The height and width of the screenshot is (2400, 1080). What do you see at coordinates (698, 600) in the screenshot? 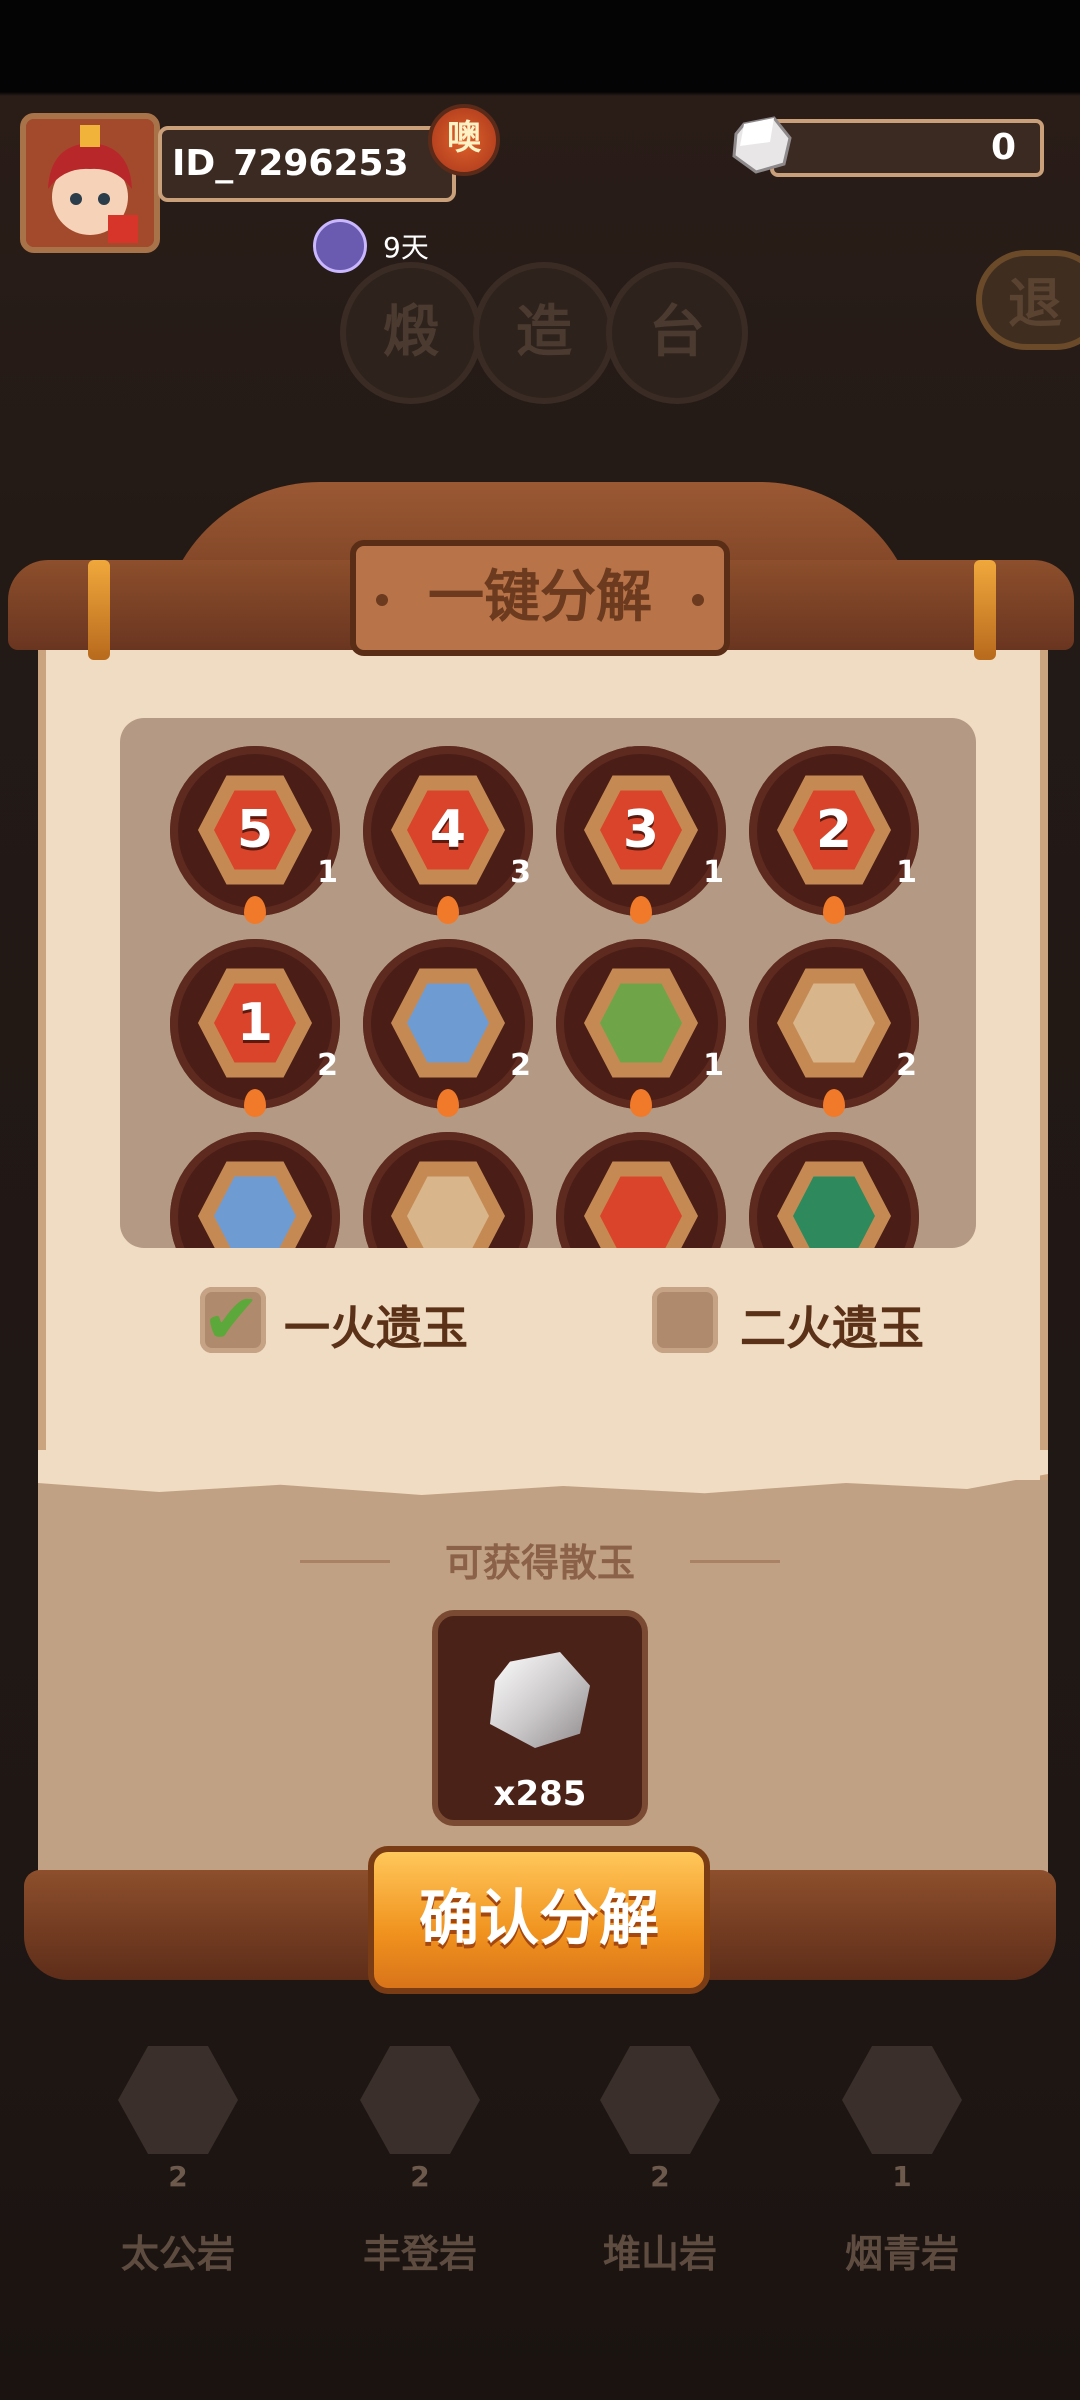
I see `title-dot-right` at bounding box center [698, 600].